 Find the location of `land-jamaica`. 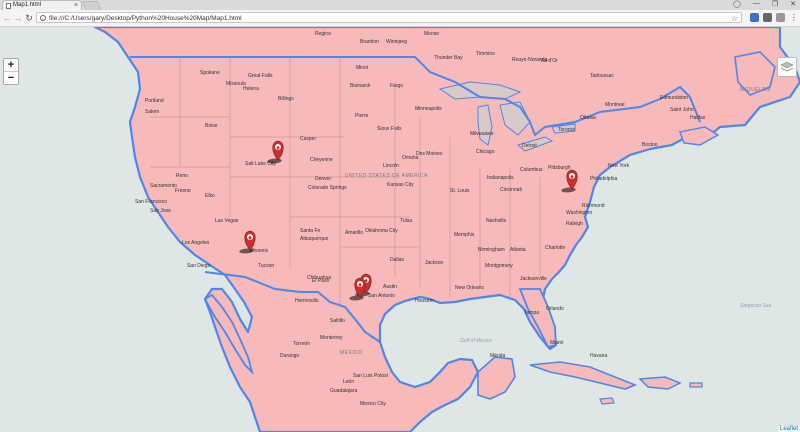

land-jamaica is located at coordinates (607, 401).